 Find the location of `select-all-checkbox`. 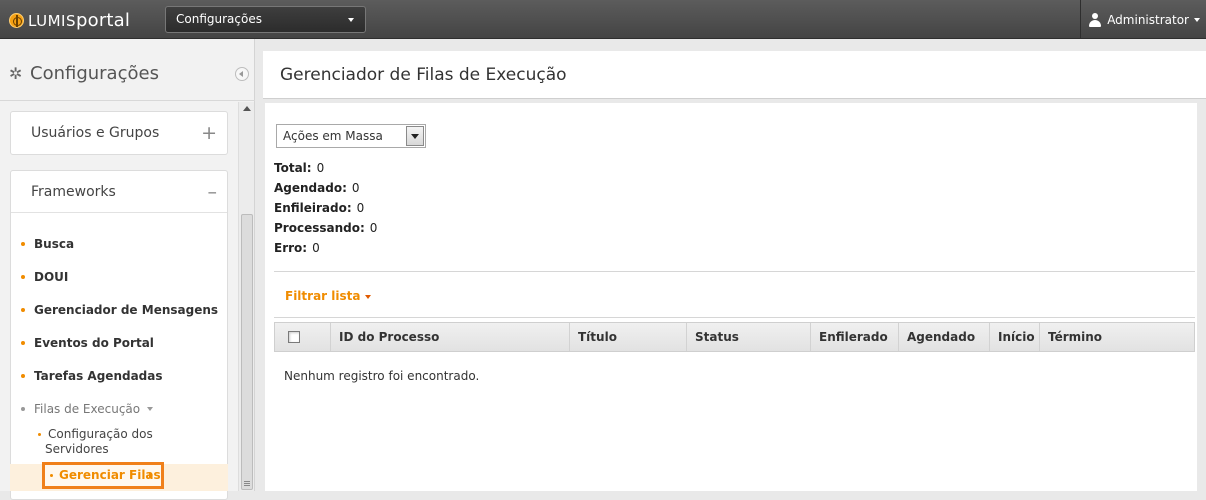

select-all-checkbox is located at coordinates (294, 337).